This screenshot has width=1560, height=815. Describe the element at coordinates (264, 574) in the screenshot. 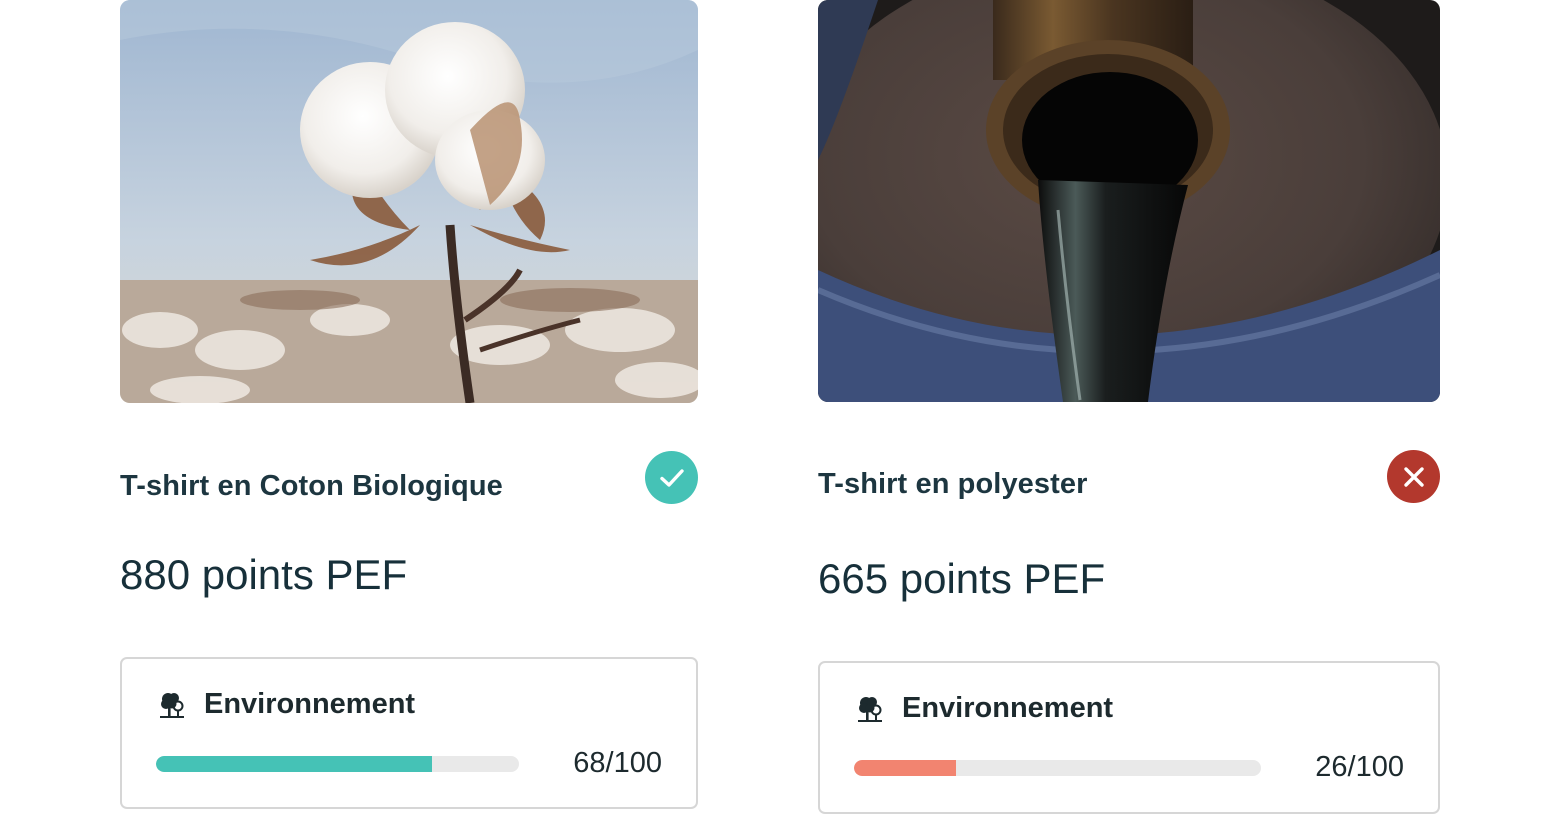

I see `pef-score: 880 points PEF` at that location.